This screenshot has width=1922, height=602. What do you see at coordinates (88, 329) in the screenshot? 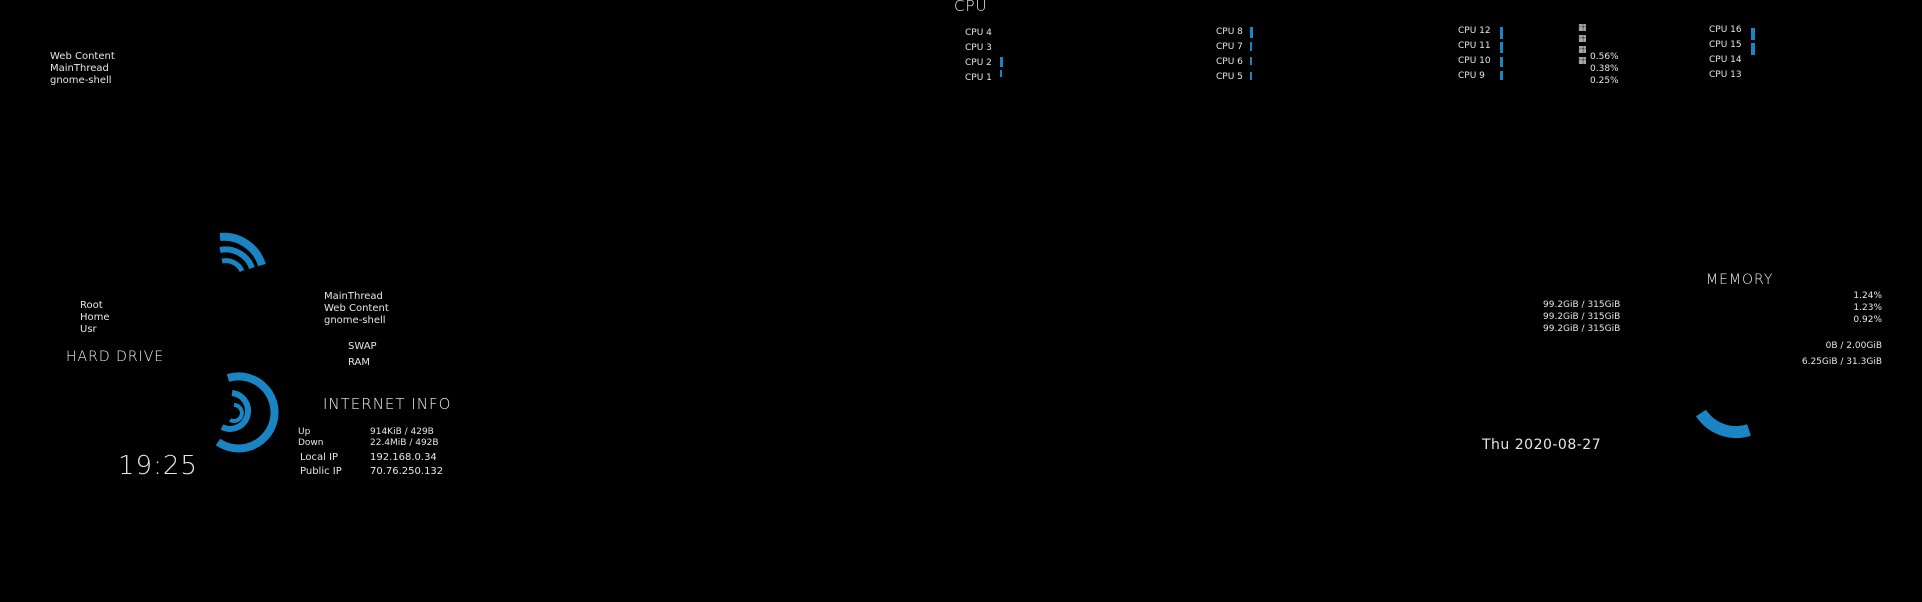
I see `mount-label: Usr` at bounding box center [88, 329].